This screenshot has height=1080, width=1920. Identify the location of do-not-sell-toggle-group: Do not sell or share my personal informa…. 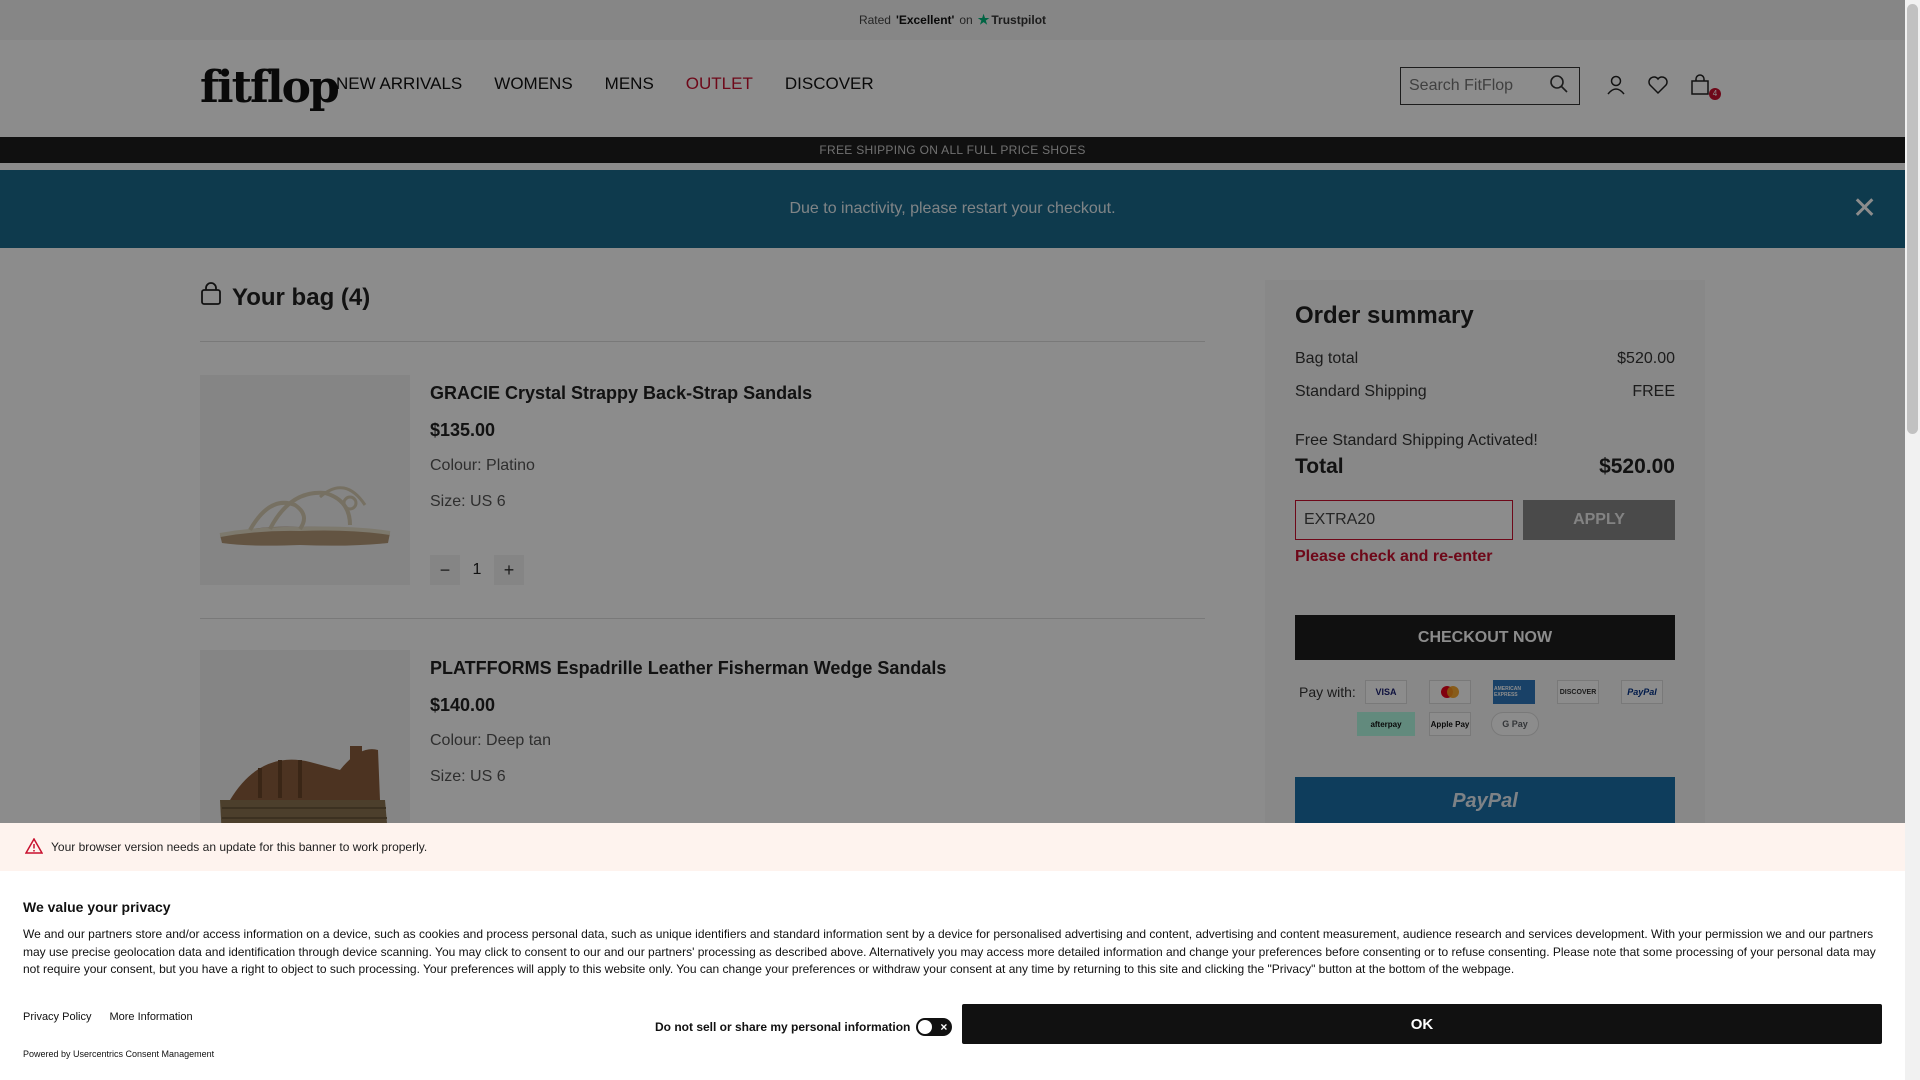
(804, 1027).